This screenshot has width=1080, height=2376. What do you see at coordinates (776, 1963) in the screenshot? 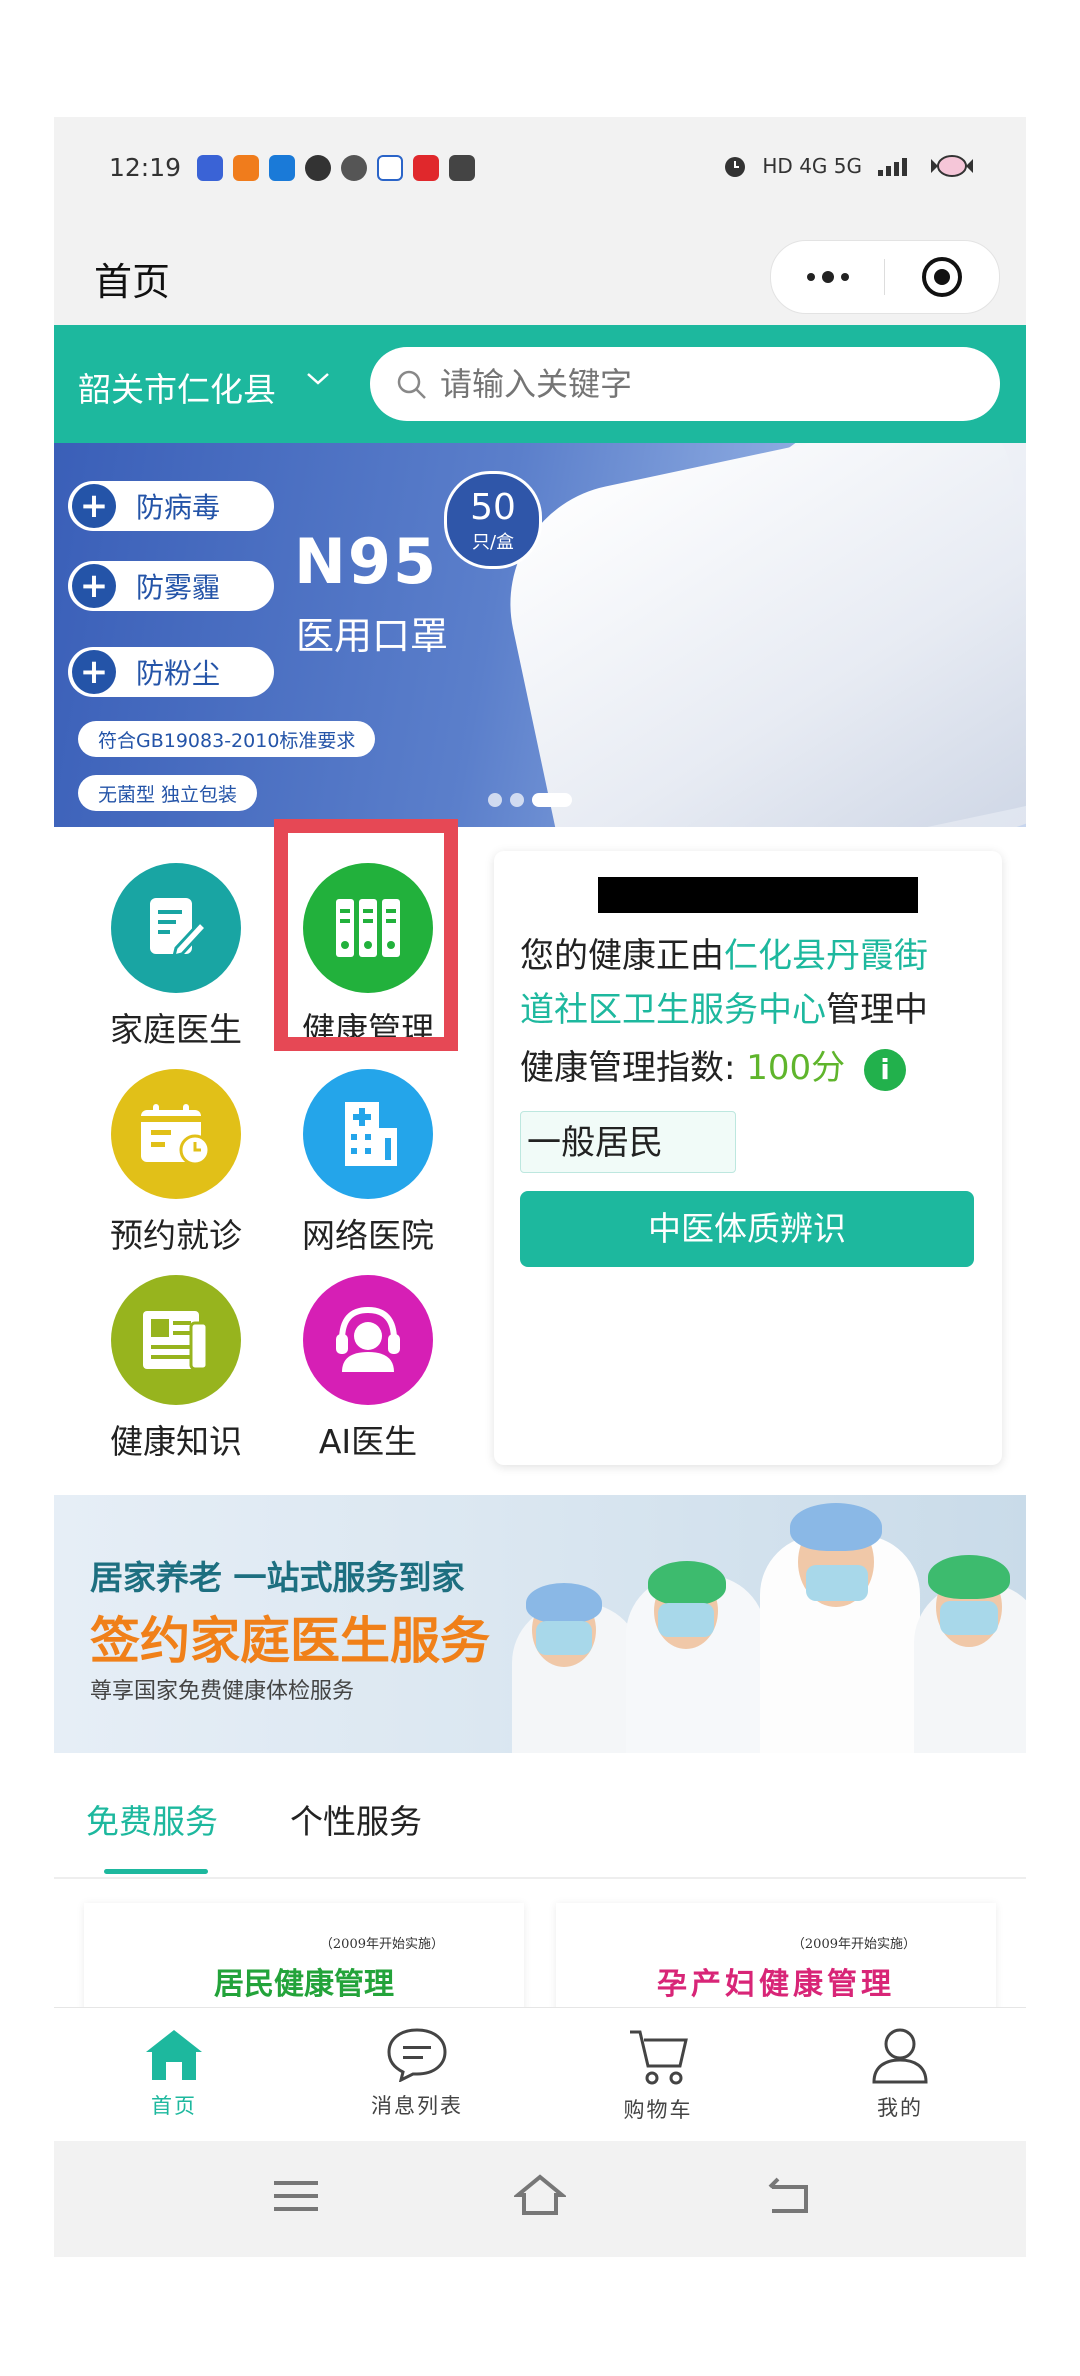
I see `service-card-maternal-health: （2009年开始实施） 孕产妇健康管理` at bounding box center [776, 1963].